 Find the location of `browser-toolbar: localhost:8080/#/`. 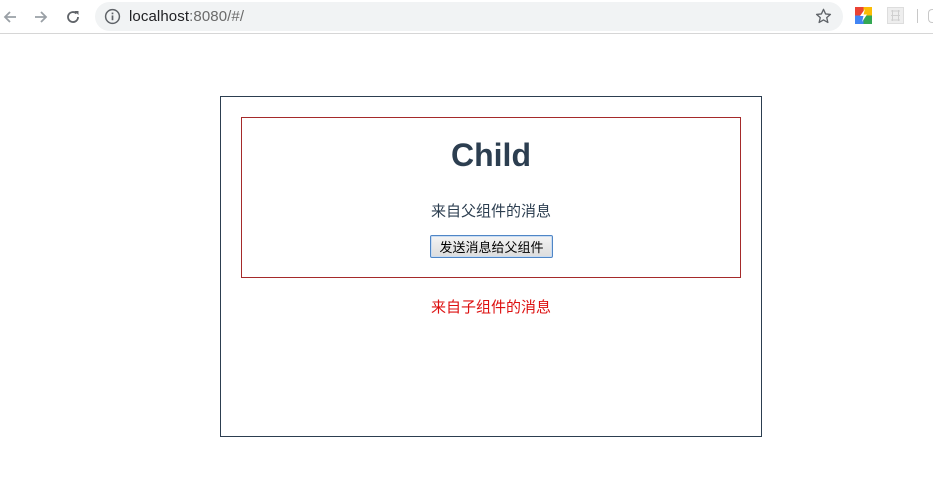

browser-toolbar: localhost:8080/#/ is located at coordinates (466, 17).